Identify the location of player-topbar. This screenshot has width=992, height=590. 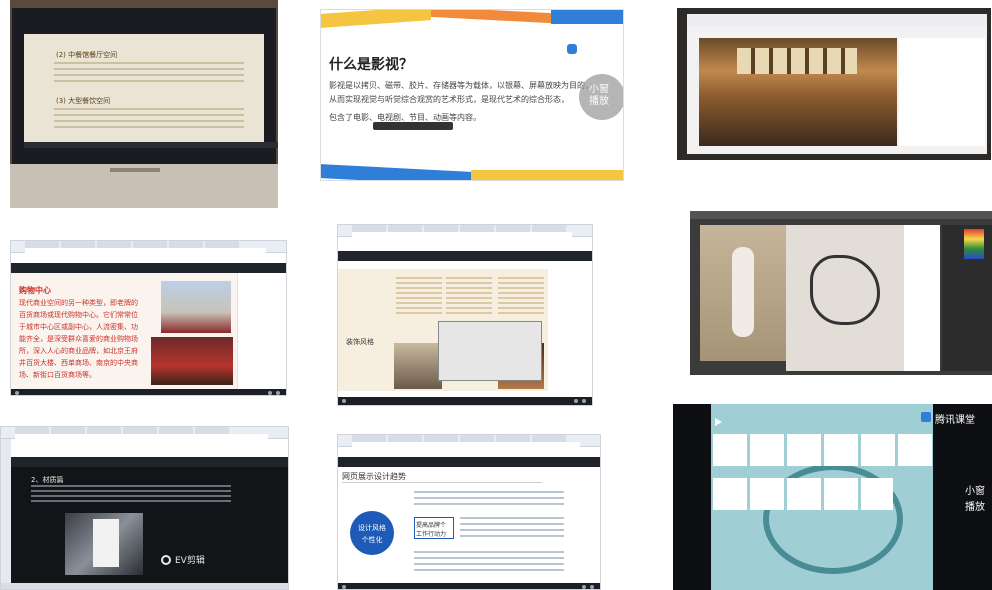
(837, 20).